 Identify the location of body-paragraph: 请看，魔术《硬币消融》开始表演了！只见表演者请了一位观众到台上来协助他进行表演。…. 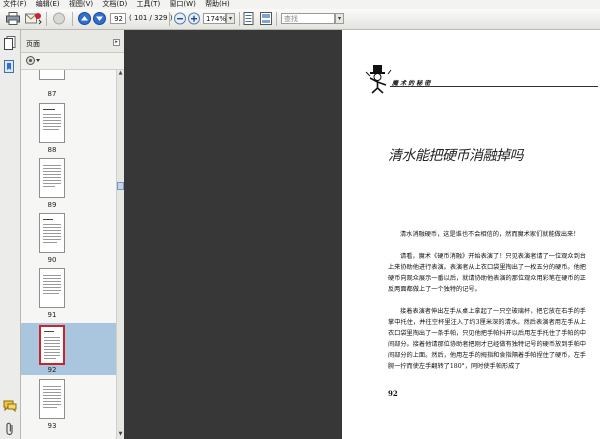
(487, 273).